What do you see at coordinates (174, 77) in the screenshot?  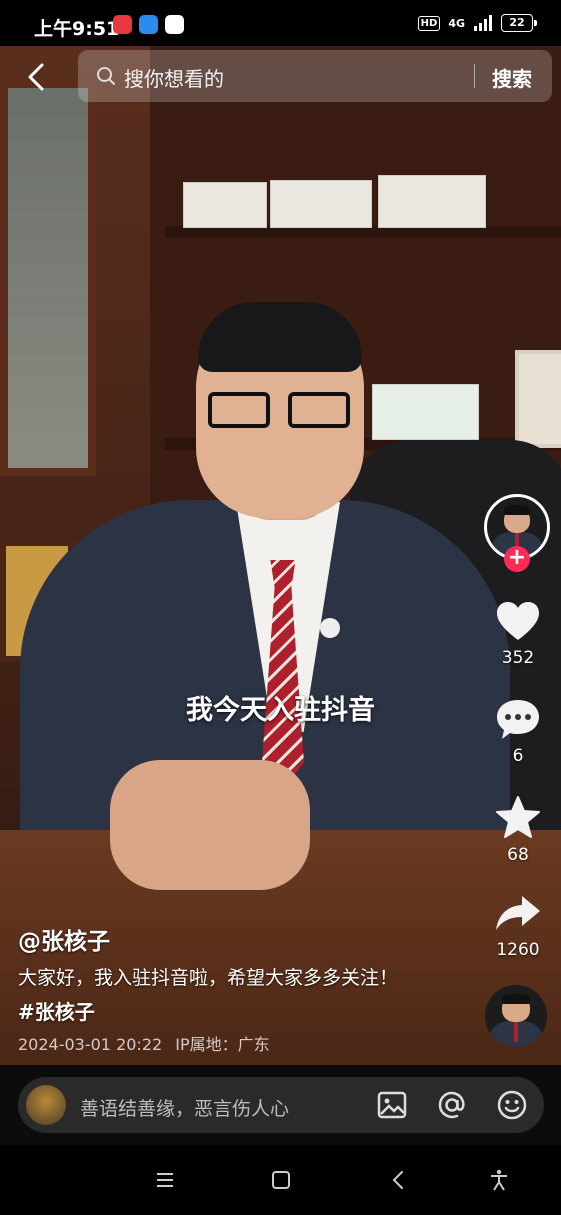 I see `search-input: 搜你想看的` at bounding box center [174, 77].